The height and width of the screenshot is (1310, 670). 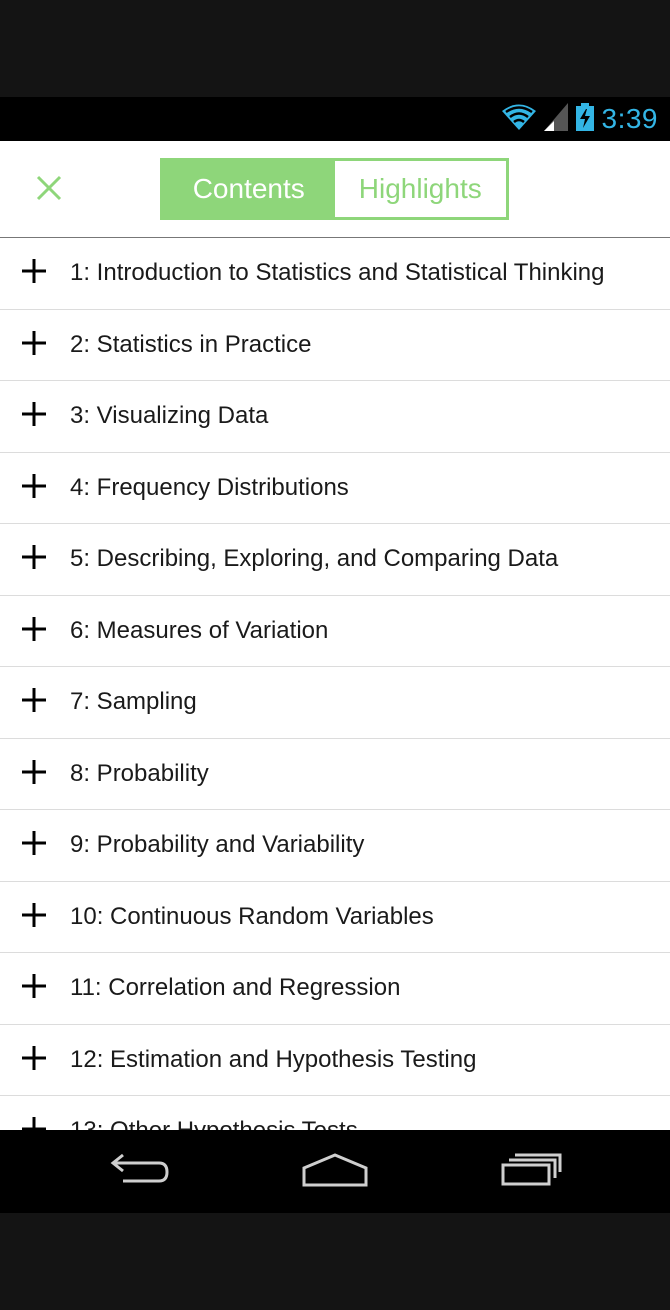 I want to click on chapter-row: 2: Statistics in Practice, so click(x=335, y=345).